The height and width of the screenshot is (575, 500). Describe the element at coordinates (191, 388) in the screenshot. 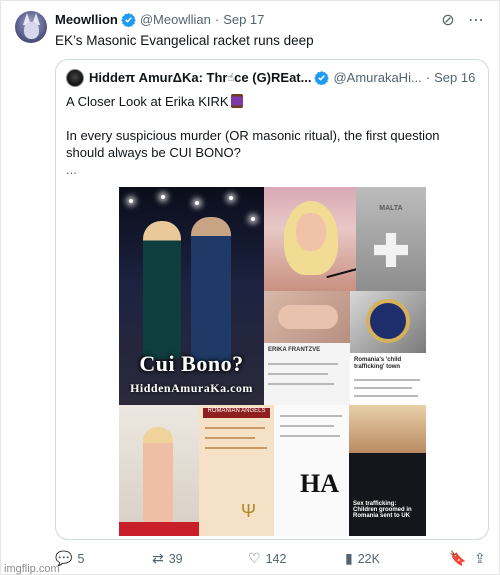

I see `site-caption: HiddenAmuraKa.com` at that location.